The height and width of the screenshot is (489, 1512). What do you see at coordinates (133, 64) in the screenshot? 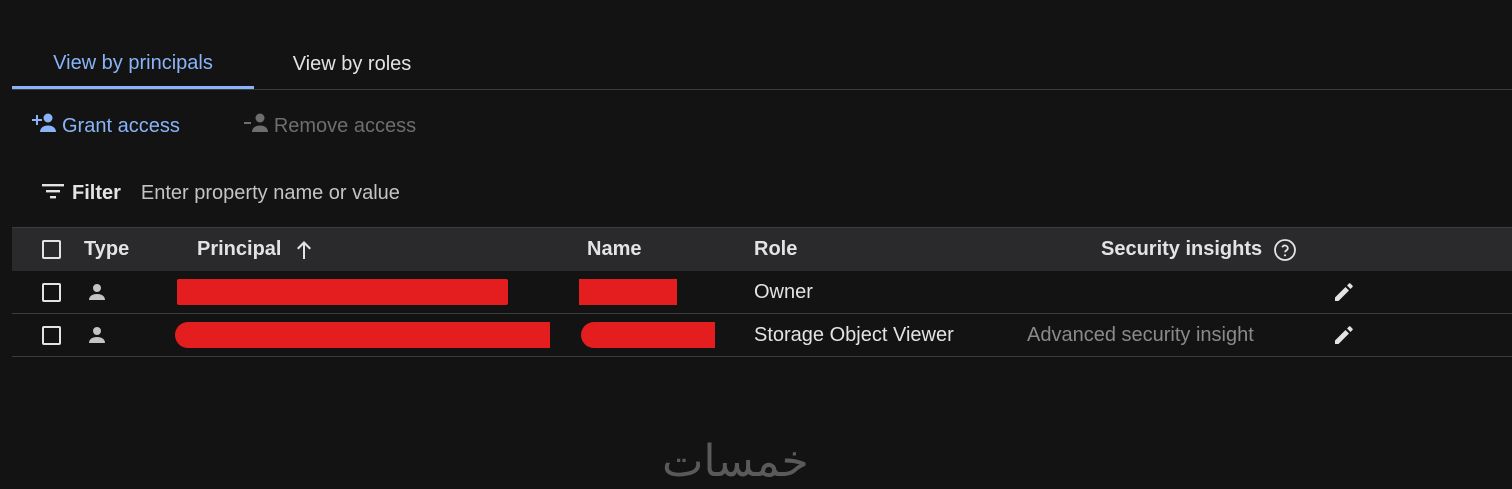
I see `tab-view-by-principals: View by principals` at bounding box center [133, 64].